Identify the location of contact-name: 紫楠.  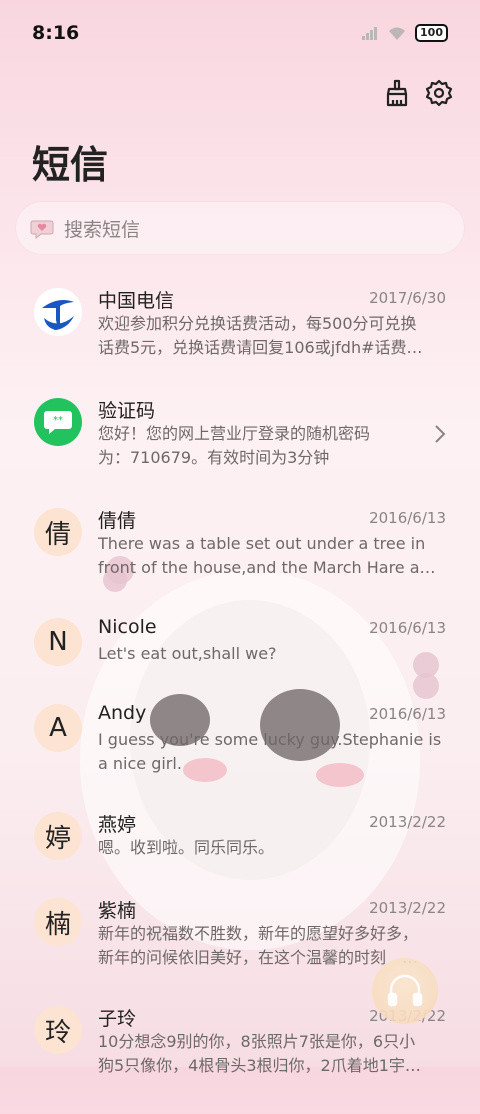
(117, 911).